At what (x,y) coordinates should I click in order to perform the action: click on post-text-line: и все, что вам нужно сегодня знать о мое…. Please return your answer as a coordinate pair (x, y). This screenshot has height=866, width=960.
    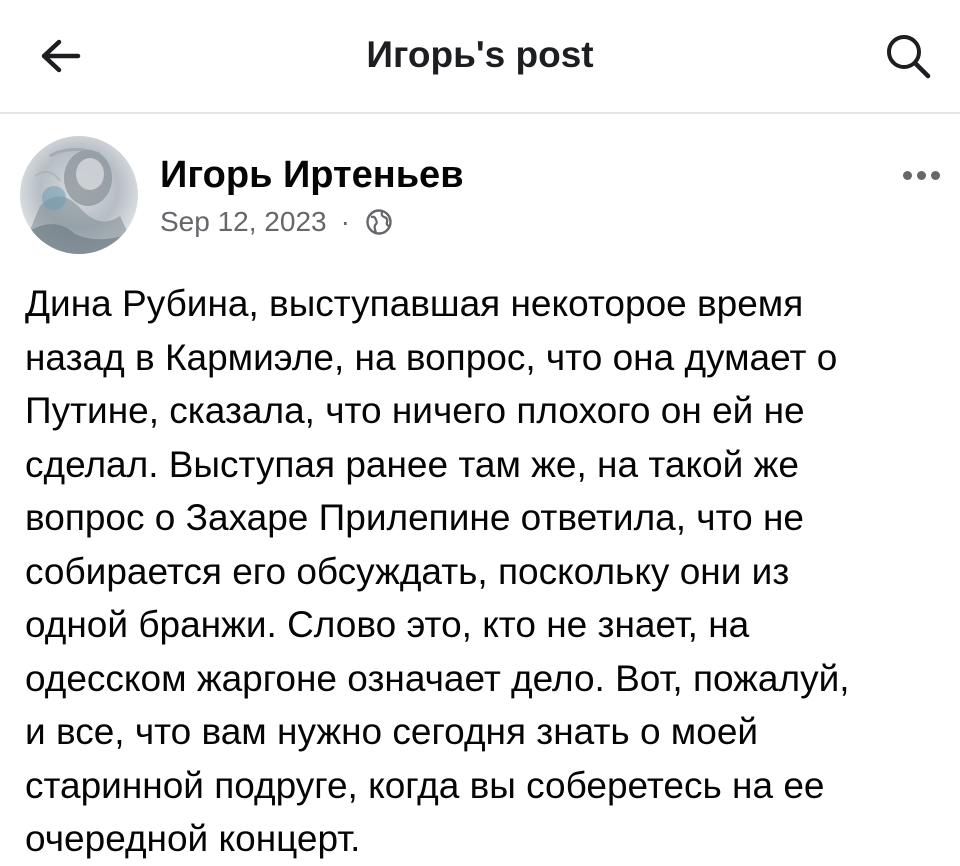
    Looking at the image, I should click on (392, 731).